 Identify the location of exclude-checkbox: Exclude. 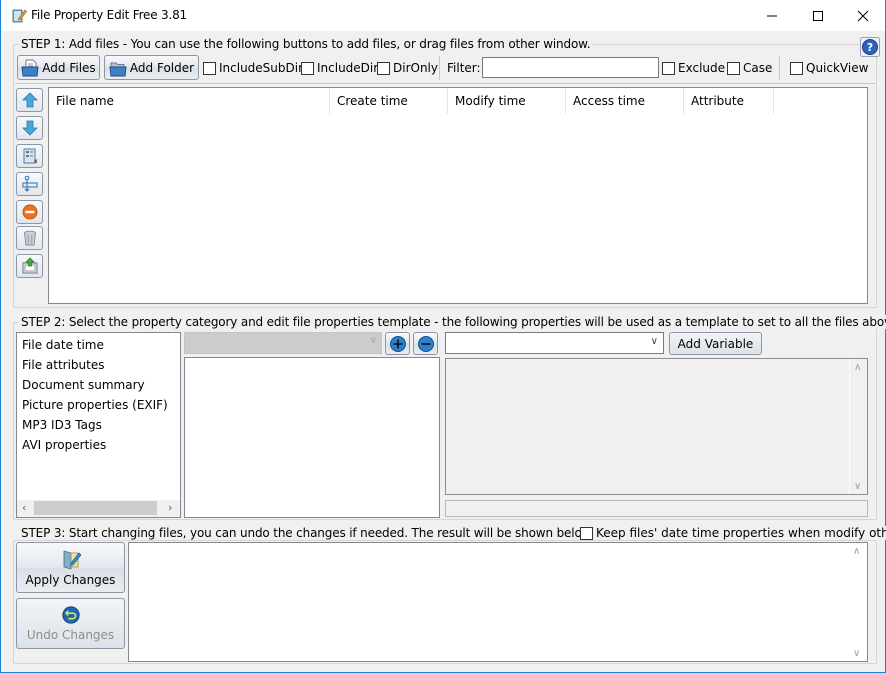
(693, 68).